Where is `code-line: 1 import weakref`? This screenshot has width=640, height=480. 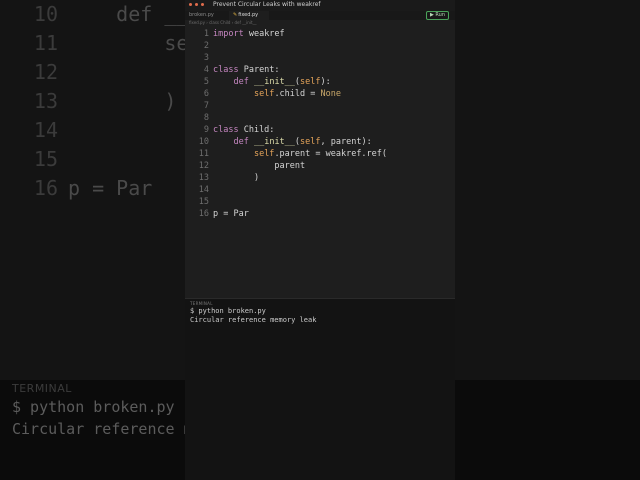
code-line: 1 import weakref is located at coordinates (244, 34).